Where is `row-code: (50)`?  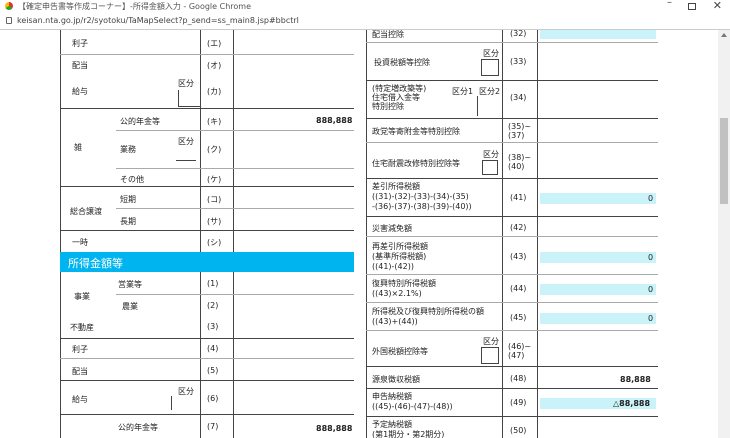
row-code: (50) is located at coordinates (518, 430).